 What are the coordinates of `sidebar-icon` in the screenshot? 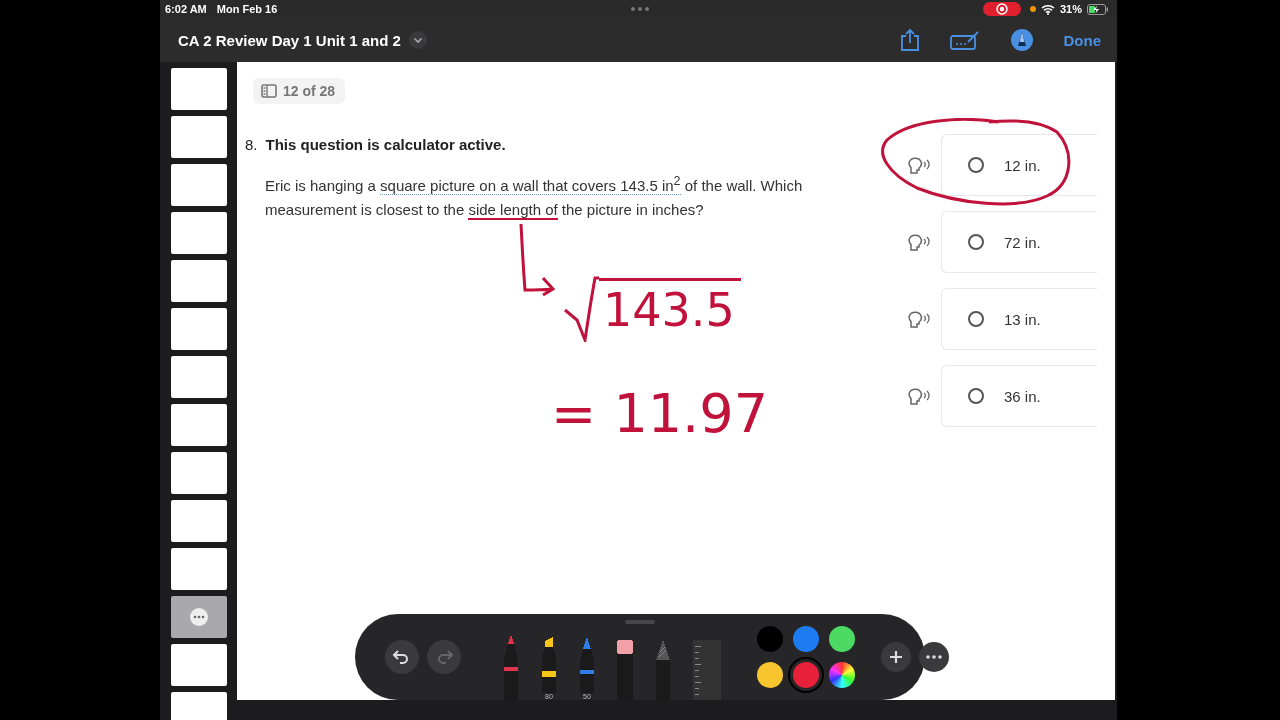 It's located at (269, 91).